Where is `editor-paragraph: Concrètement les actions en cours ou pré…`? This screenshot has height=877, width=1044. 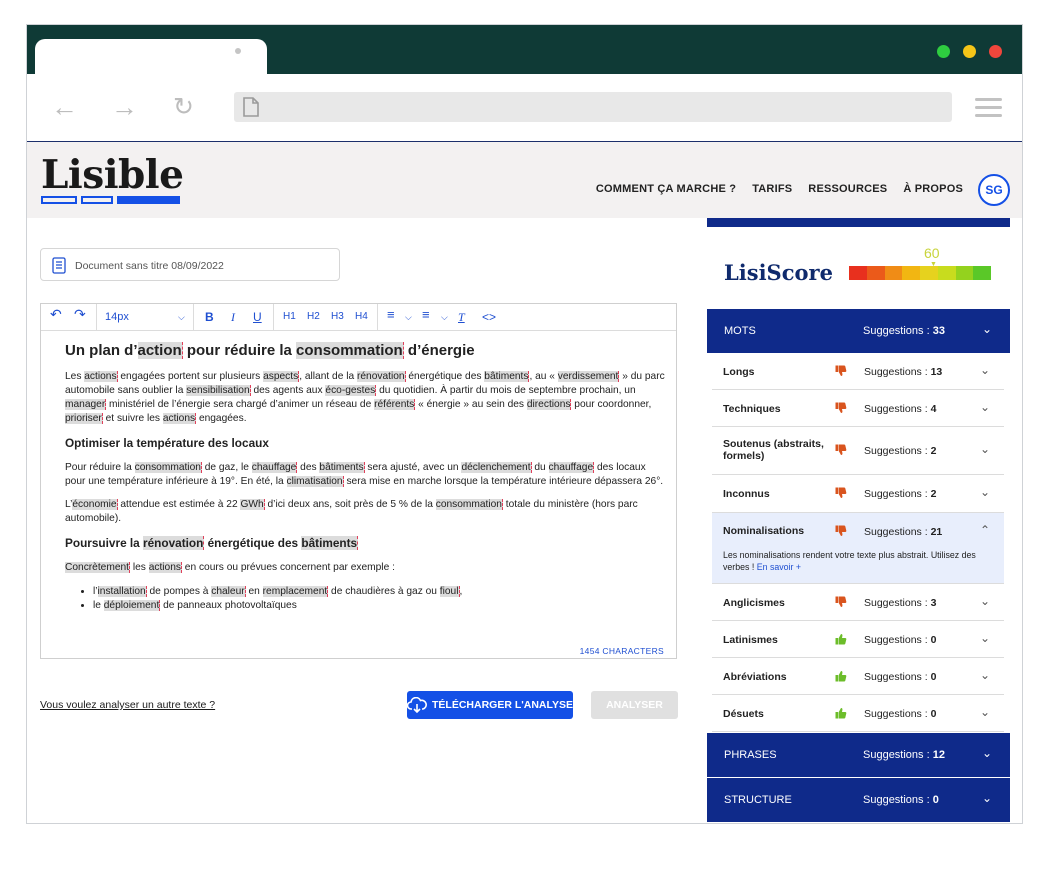
editor-paragraph: Concrètement les actions en cours ou pré… is located at coordinates (230, 567).